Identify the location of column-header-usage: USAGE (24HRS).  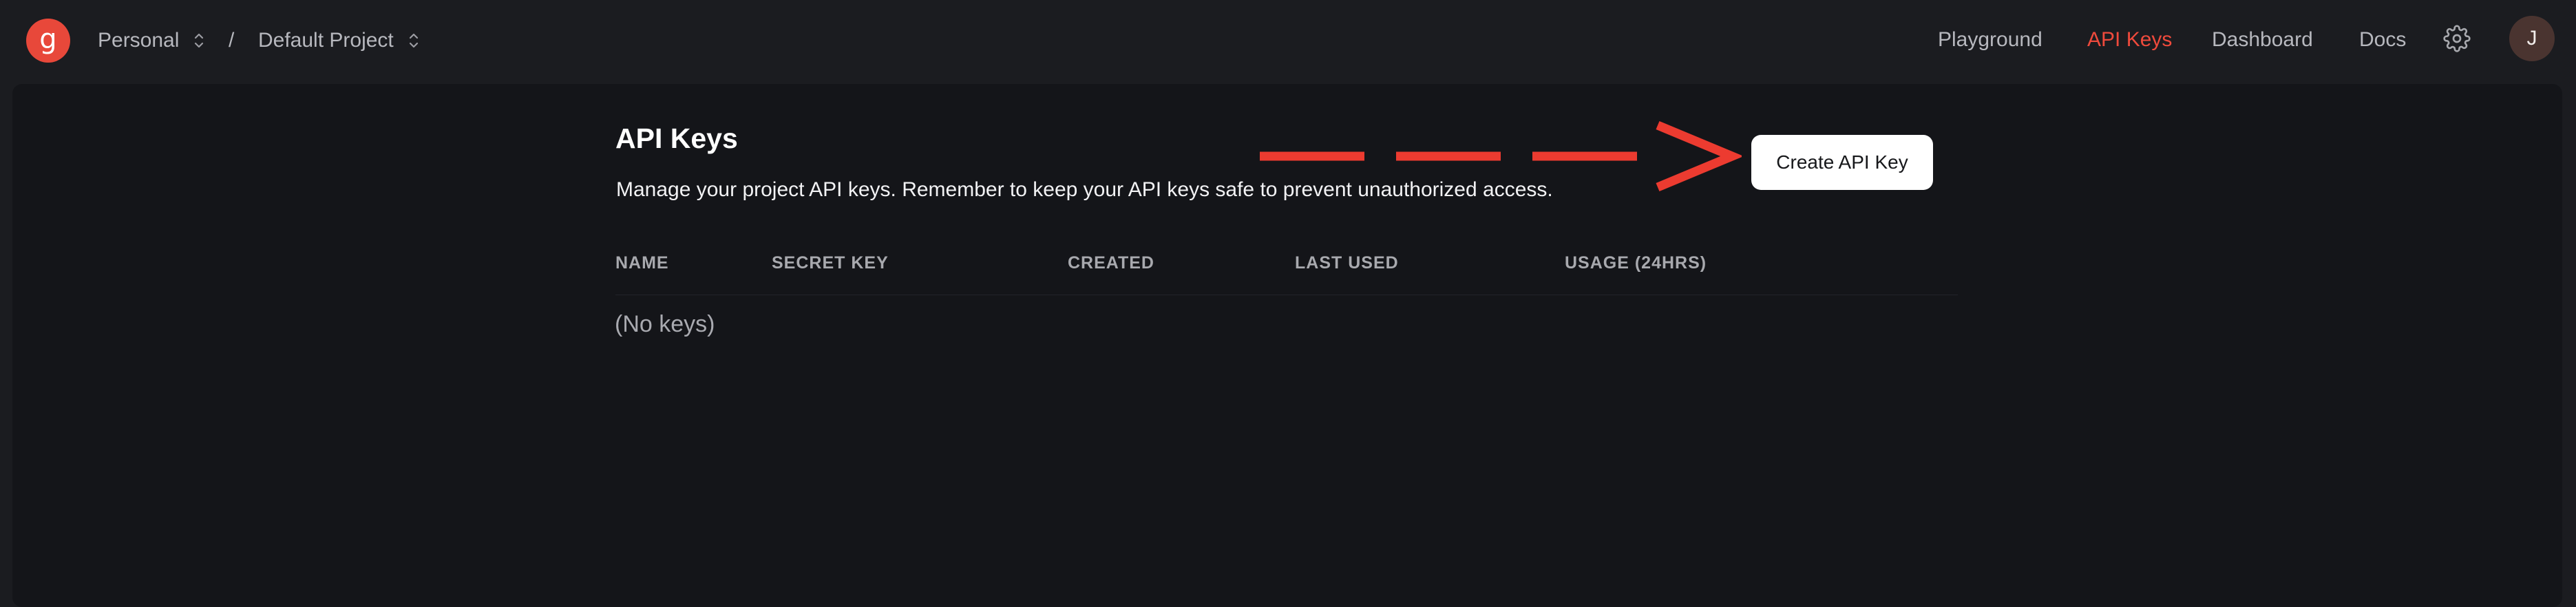
(1636, 263).